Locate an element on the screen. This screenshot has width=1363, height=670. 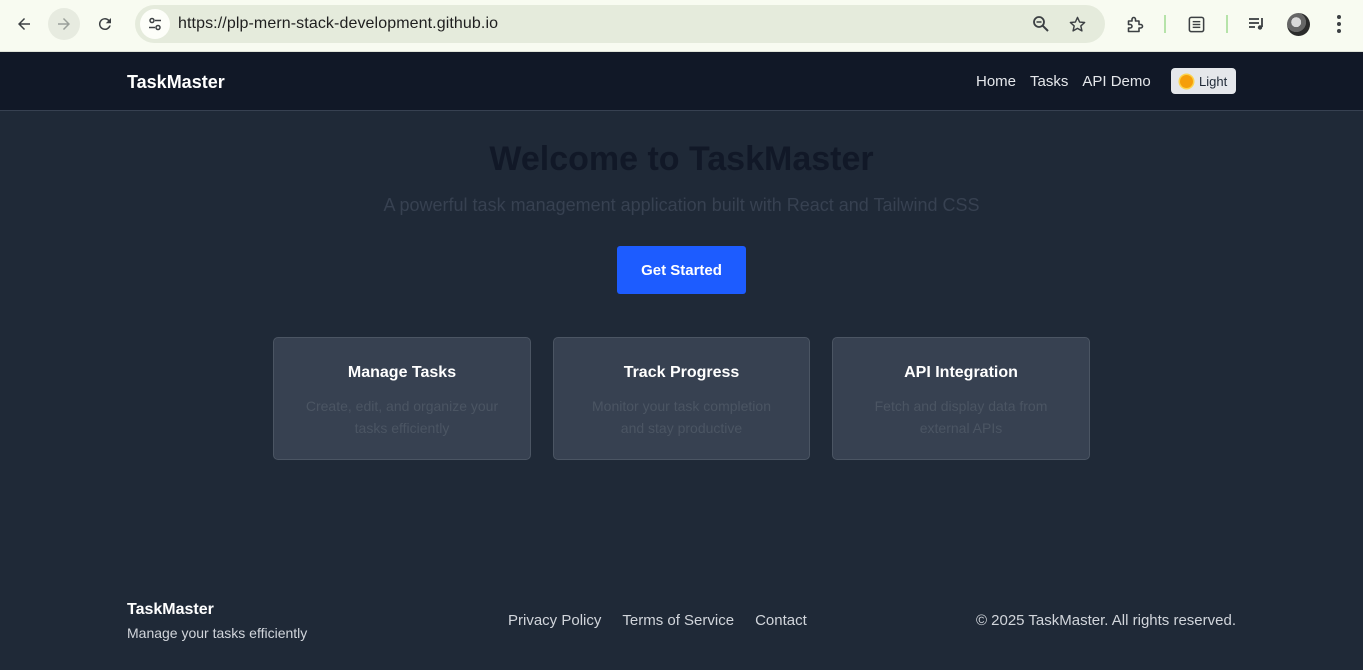
tune-icon is located at coordinates (155, 24).